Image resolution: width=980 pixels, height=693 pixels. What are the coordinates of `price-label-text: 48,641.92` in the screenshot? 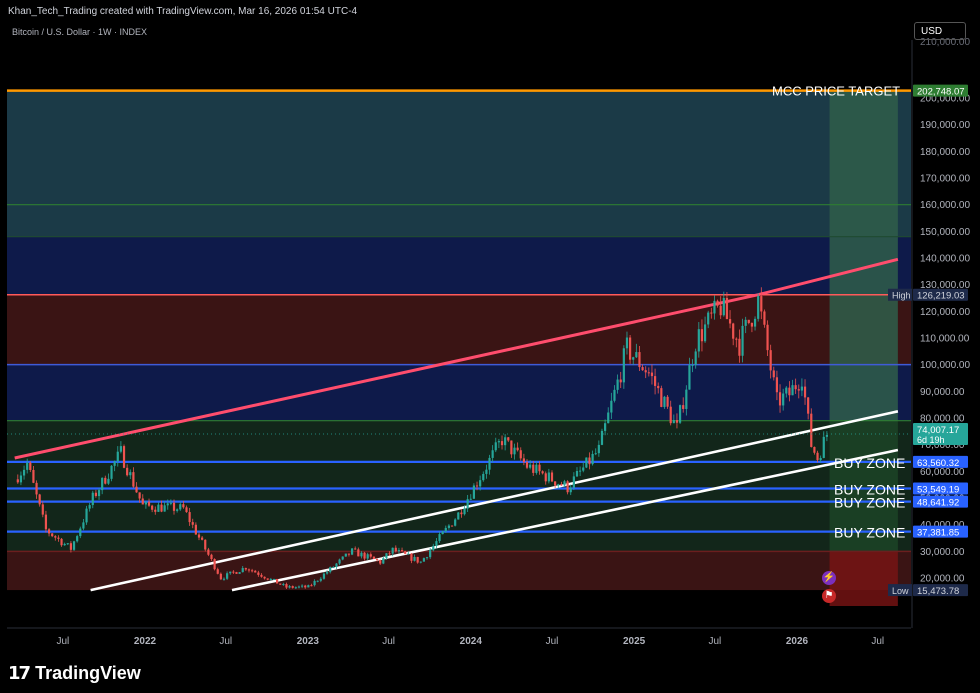 It's located at (938, 503).